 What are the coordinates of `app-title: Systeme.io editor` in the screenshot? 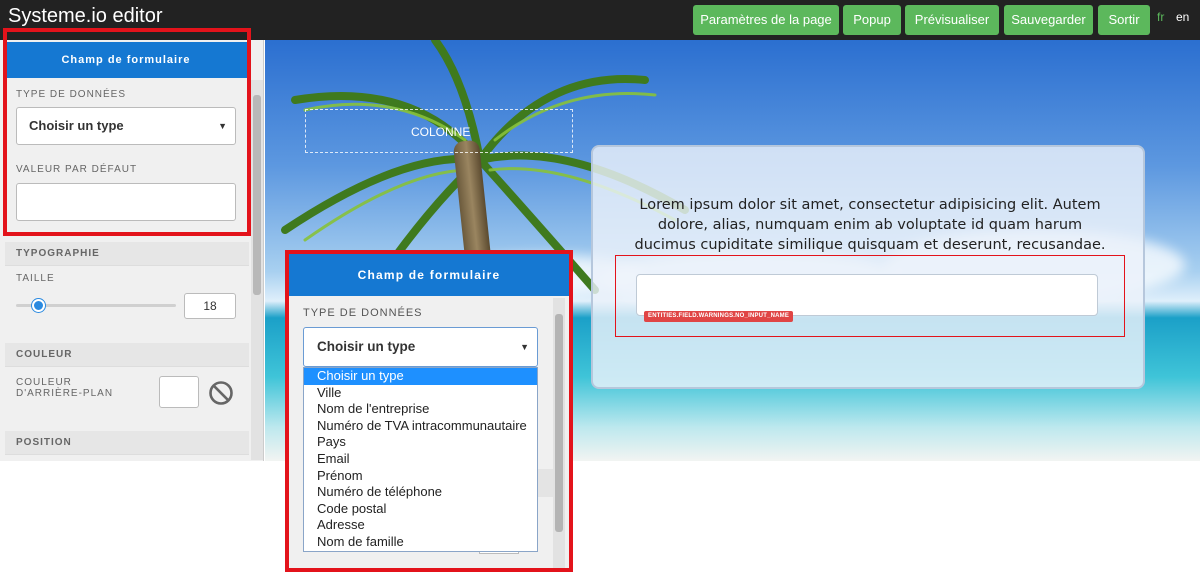 It's located at (85, 16).